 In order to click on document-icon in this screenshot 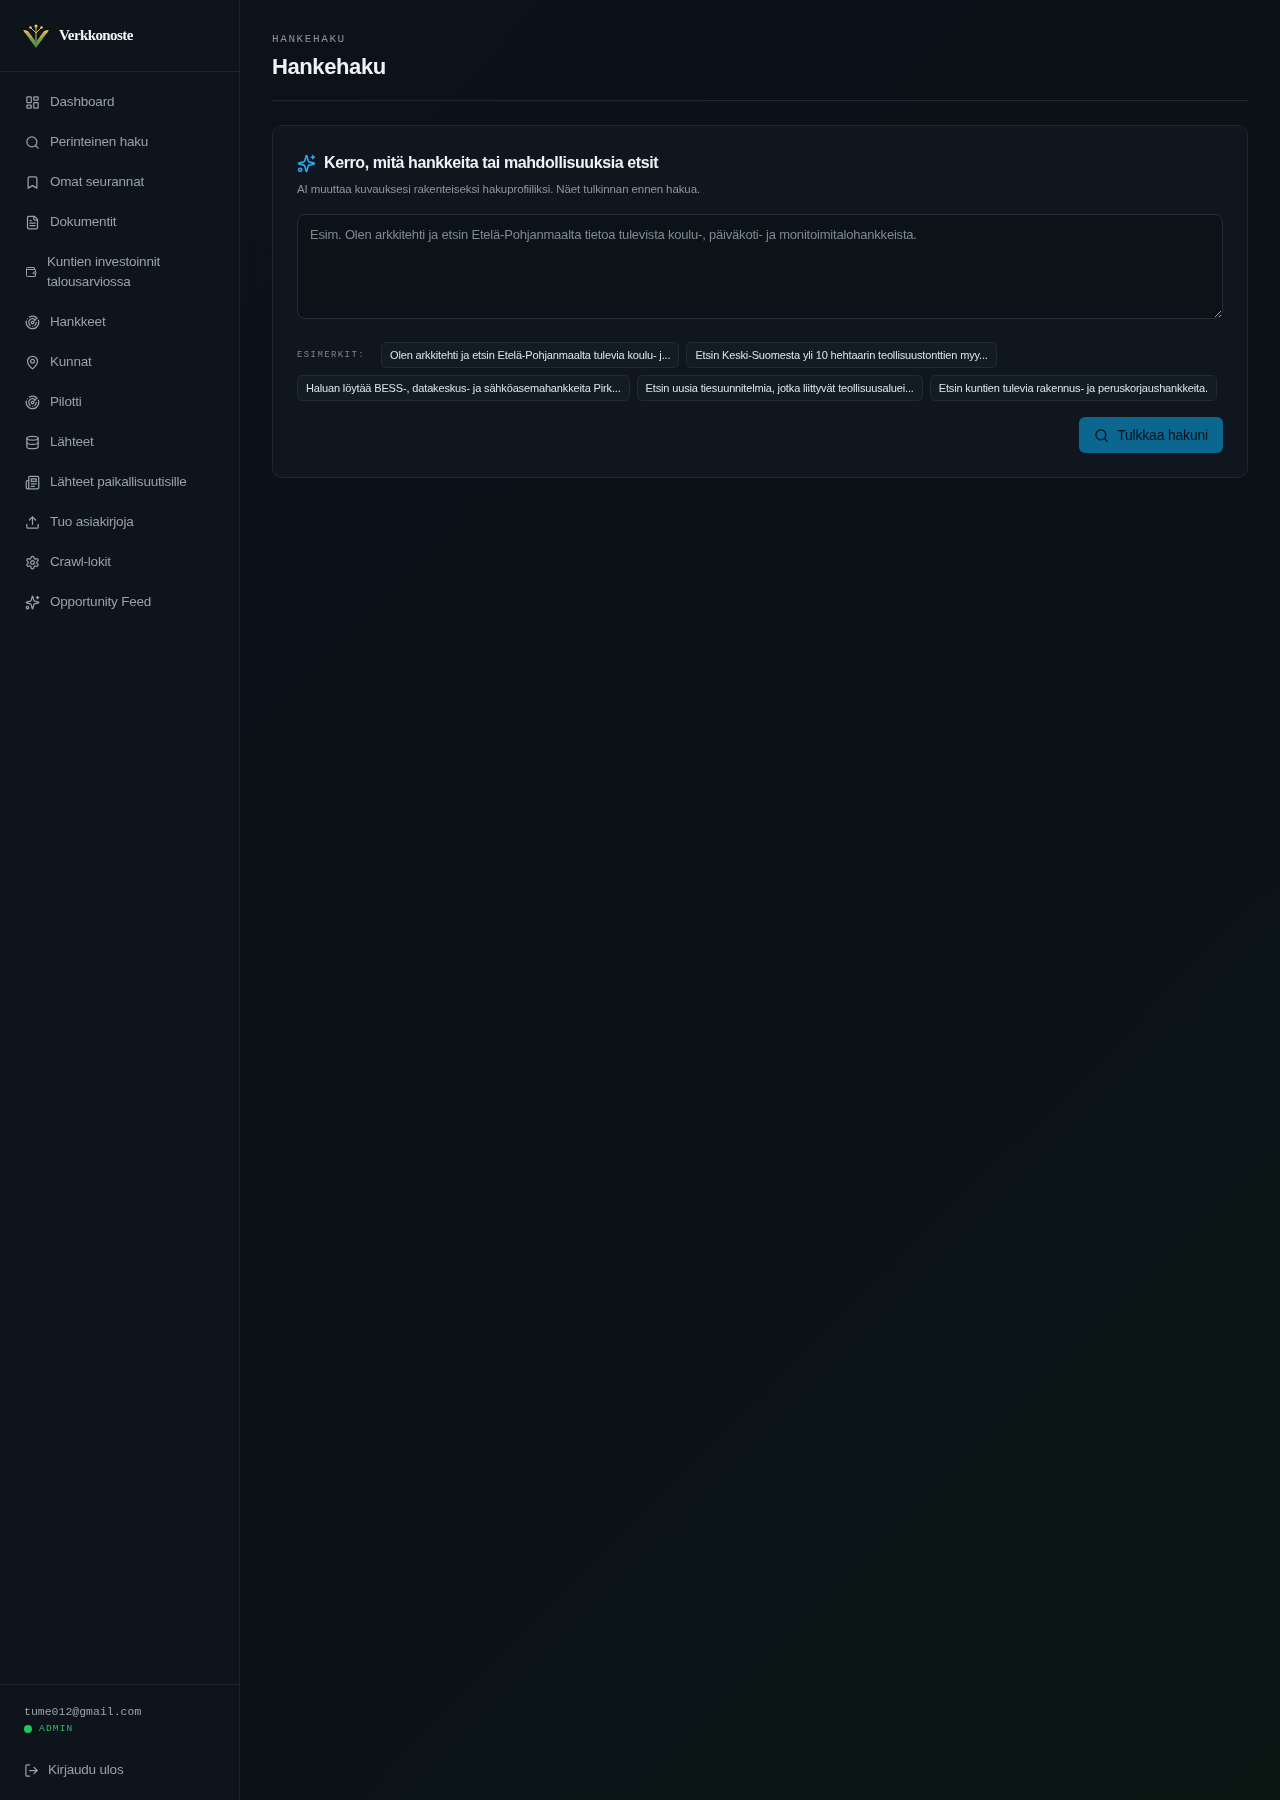, I will do `click(32, 222)`.